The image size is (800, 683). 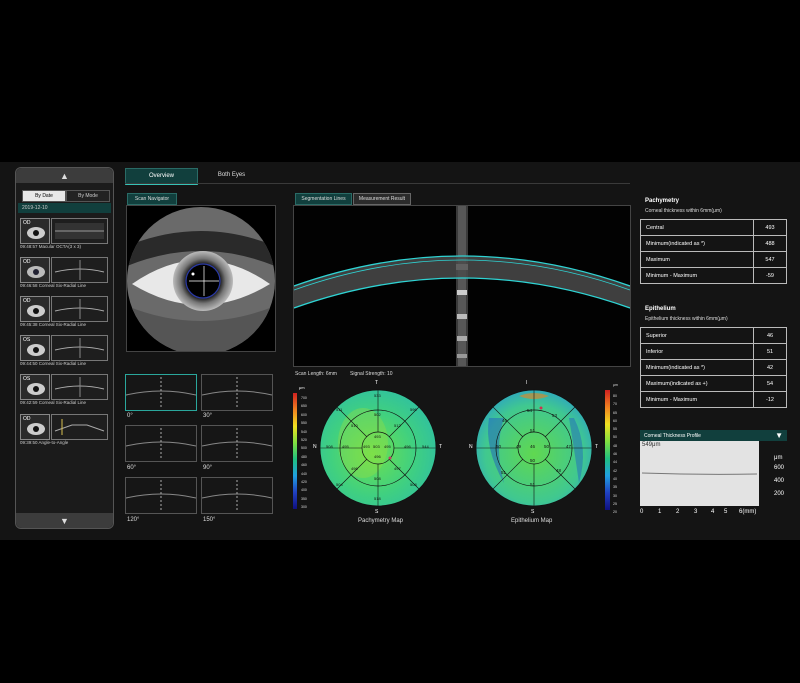 What do you see at coordinates (201, 278) in the screenshot?
I see `scan-navigator-image` at bounding box center [201, 278].